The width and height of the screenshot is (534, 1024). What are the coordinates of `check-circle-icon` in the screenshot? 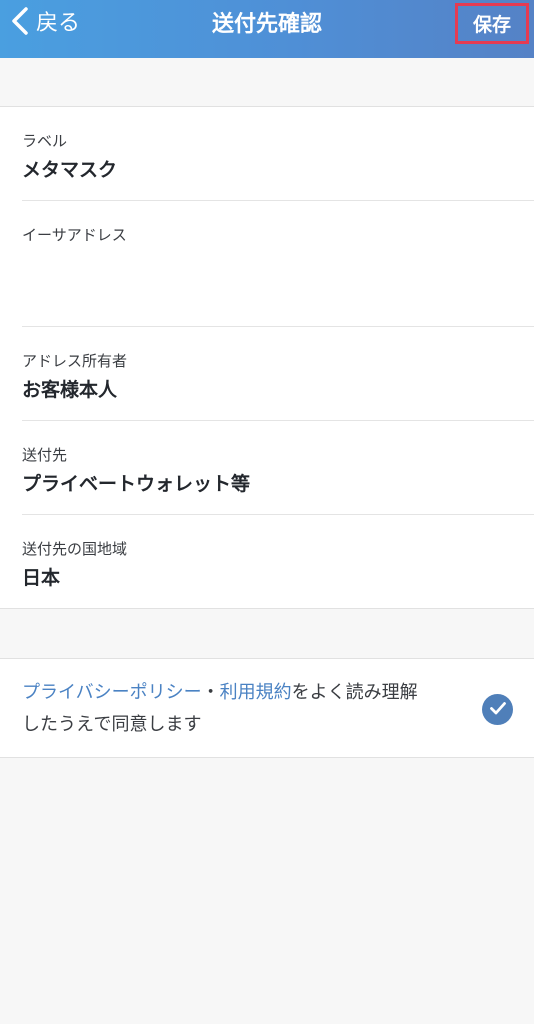 It's located at (498, 710).